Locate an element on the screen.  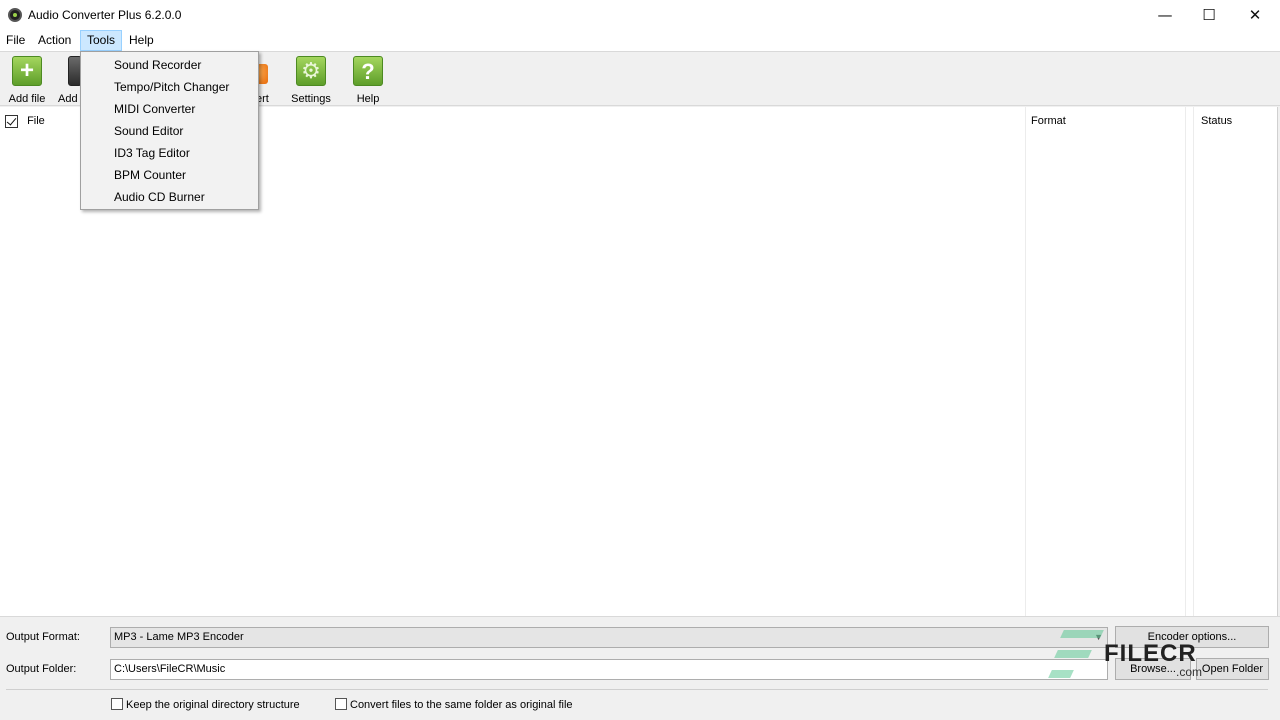
add-folder-button: Add is located at coordinates (69, 80).